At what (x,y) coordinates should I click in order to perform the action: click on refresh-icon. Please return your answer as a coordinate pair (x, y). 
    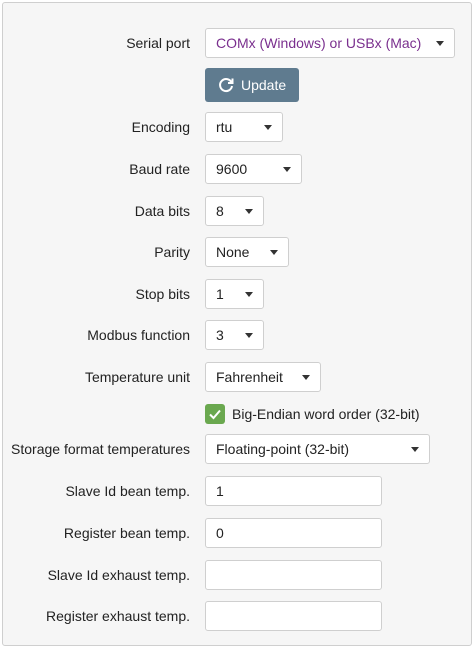
    Looking at the image, I should click on (226, 85).